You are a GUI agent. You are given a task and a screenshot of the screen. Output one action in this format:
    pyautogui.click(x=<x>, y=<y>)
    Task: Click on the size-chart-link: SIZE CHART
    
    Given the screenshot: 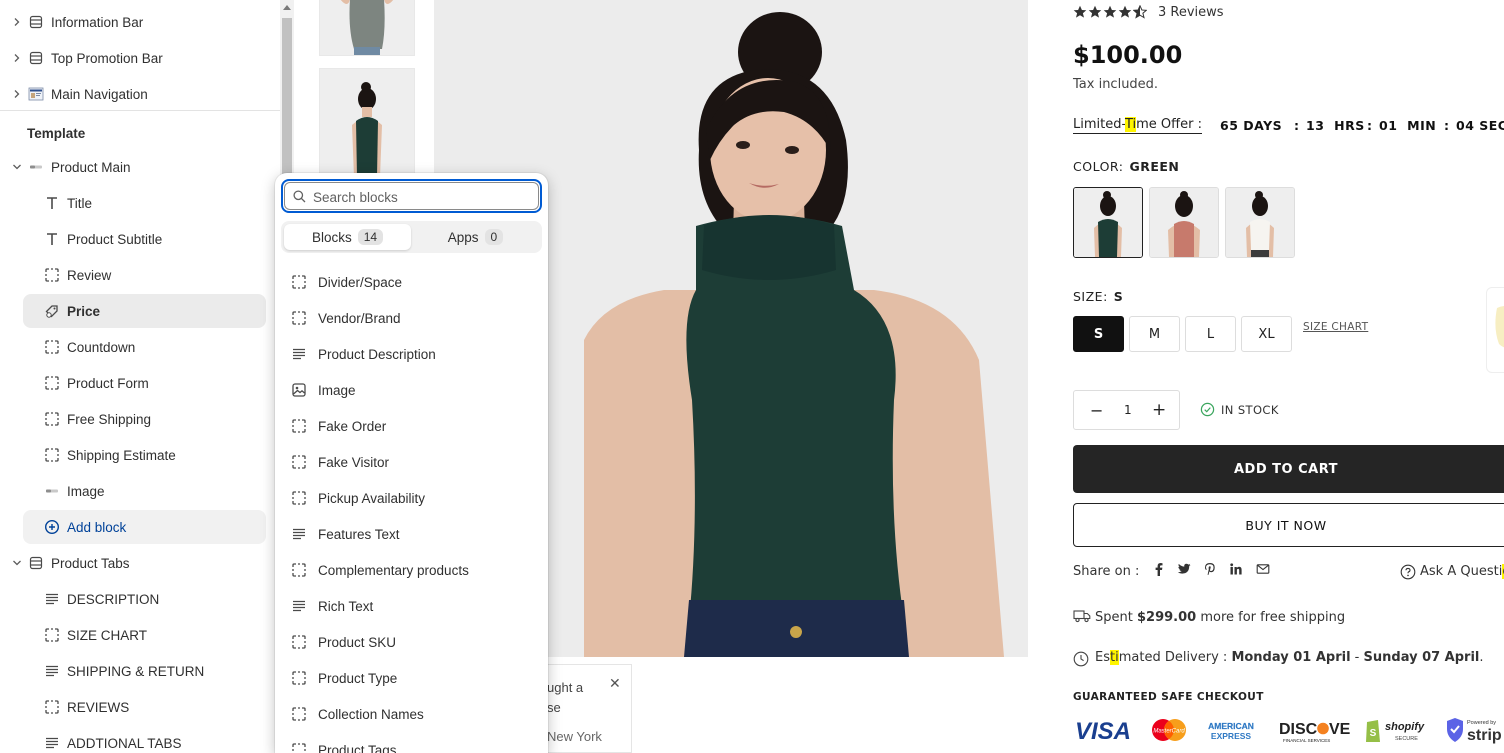 What is the action you would take?
    pyautogui.click(x=1335, y=327)
    